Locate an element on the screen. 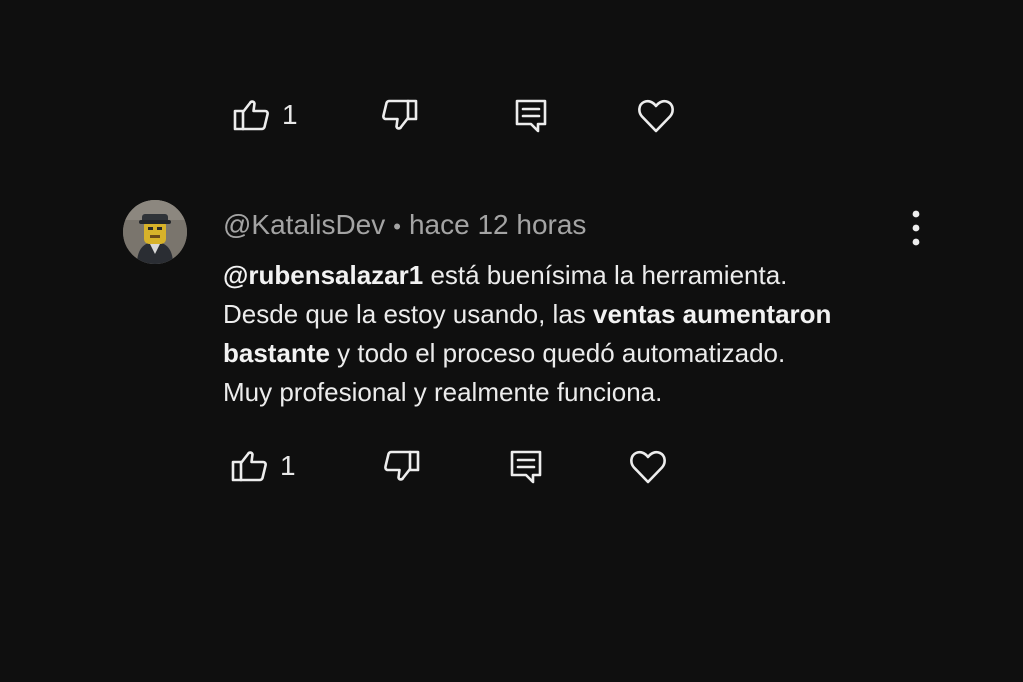 This screenshot has height=682, width=1023. comment-actions: 1 is located at coordinates (511, 466).